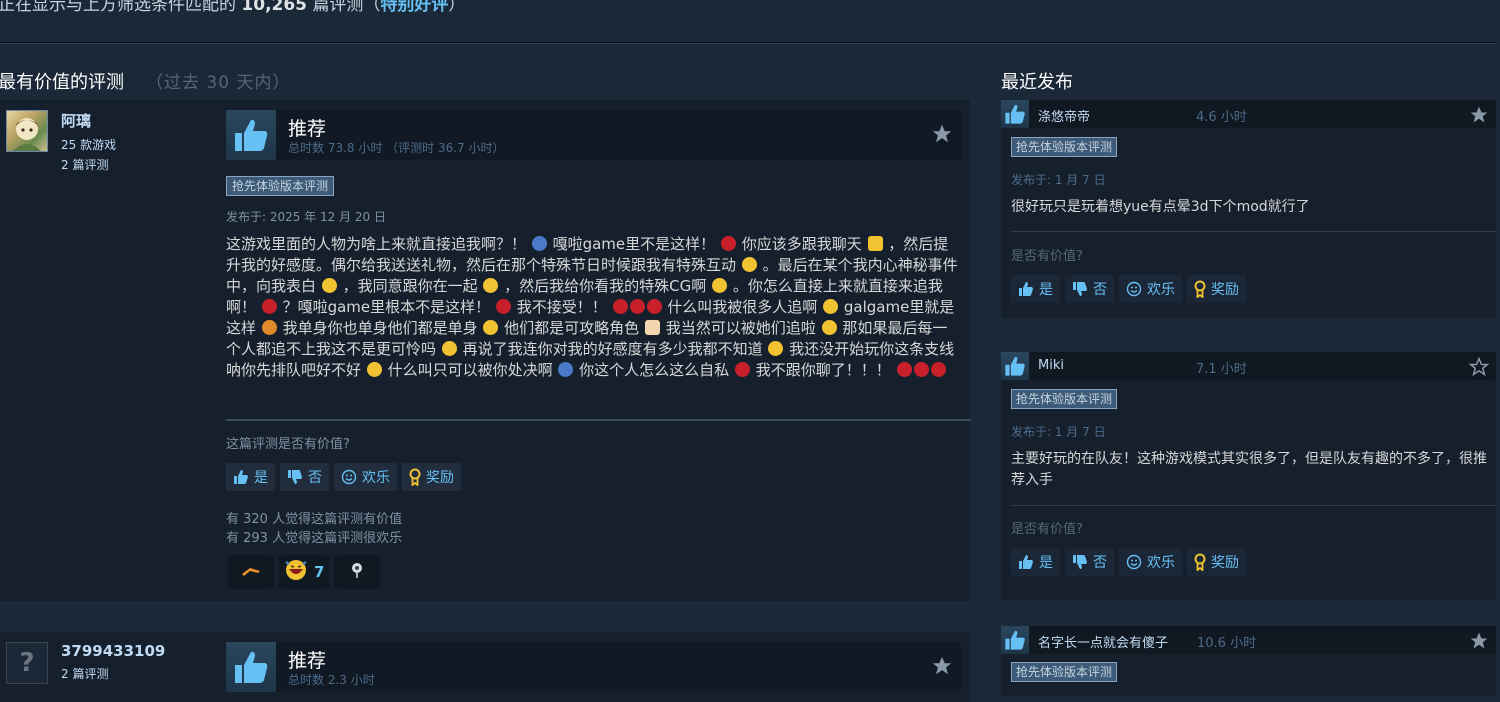 This screenshot has height=702, width=1500. Describe the element at coordinates (1058, 432) in the screenshot. I see `posted-date: 发布于: 1 月 7 日` at that location.